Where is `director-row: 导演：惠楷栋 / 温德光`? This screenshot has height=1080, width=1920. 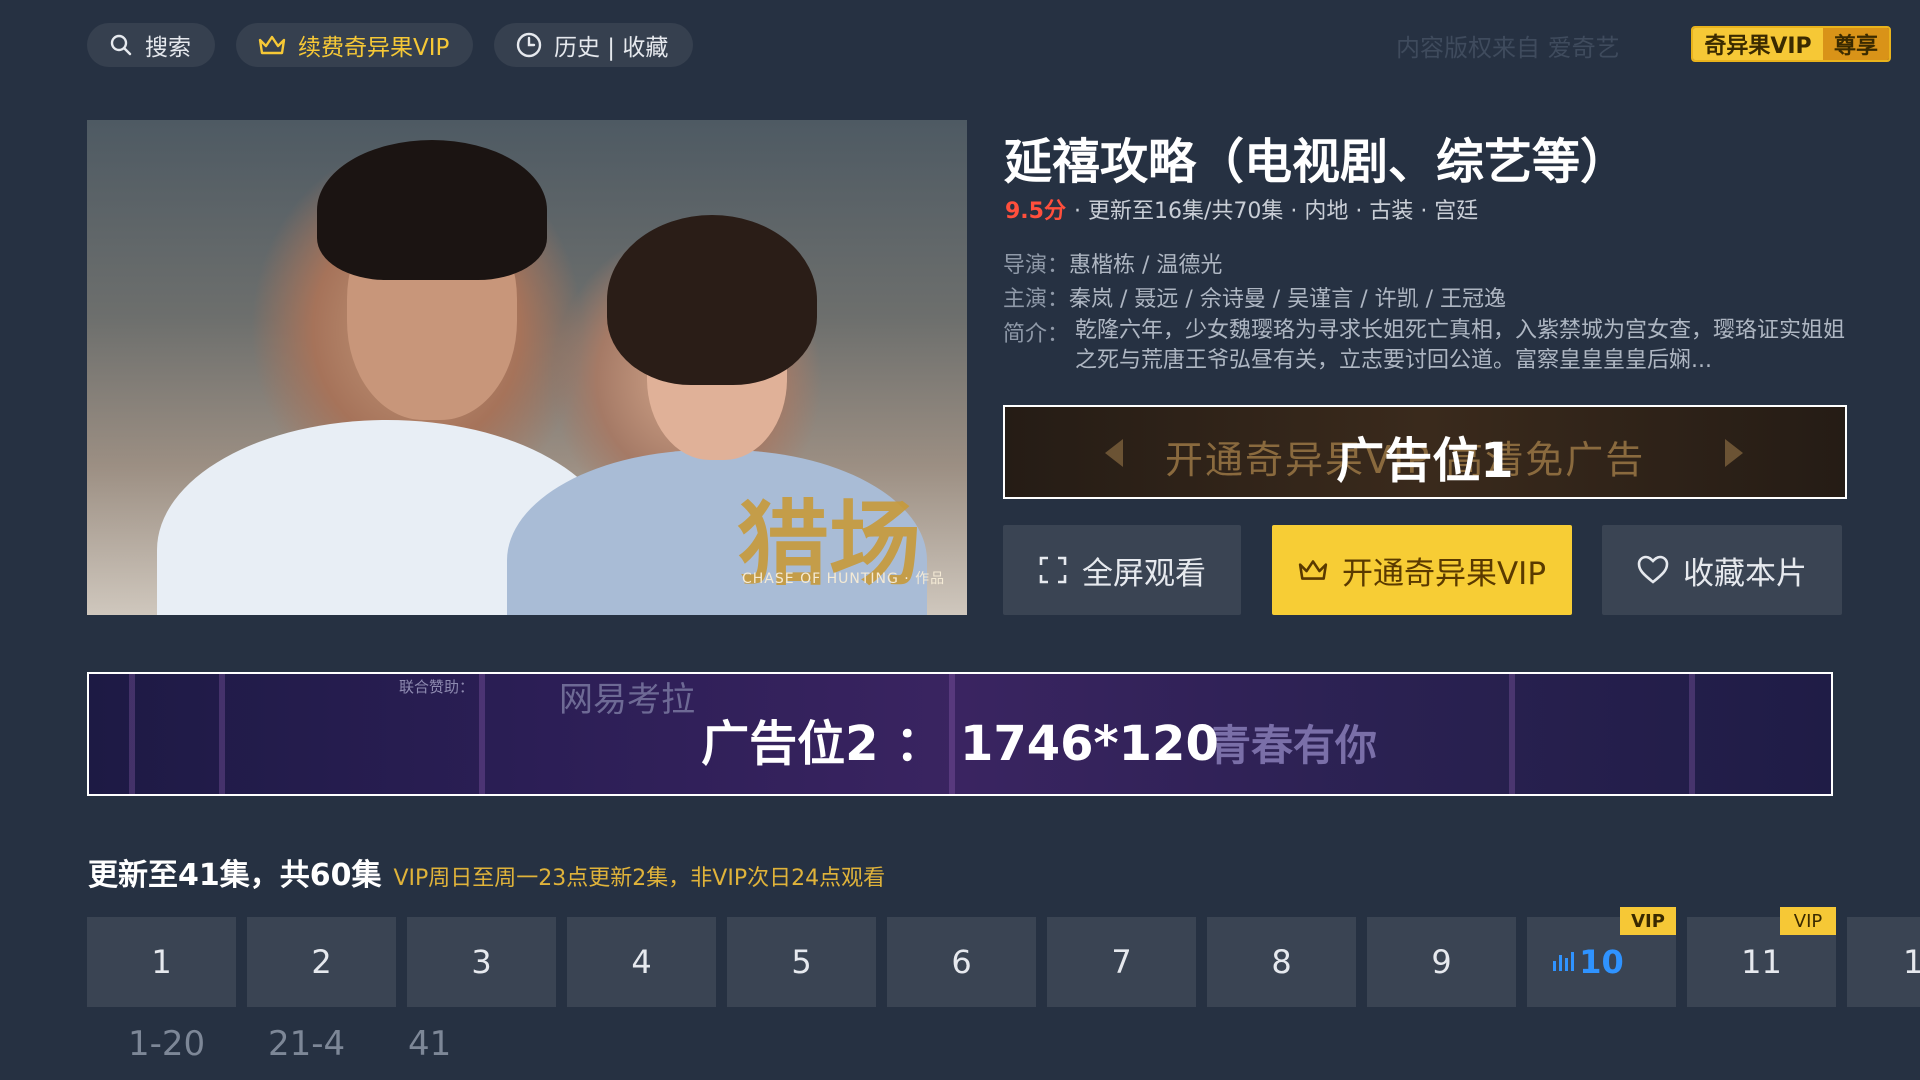
director-row: 导演：惠楷栋 / 温德光 is located at coordinates (1112, 263).